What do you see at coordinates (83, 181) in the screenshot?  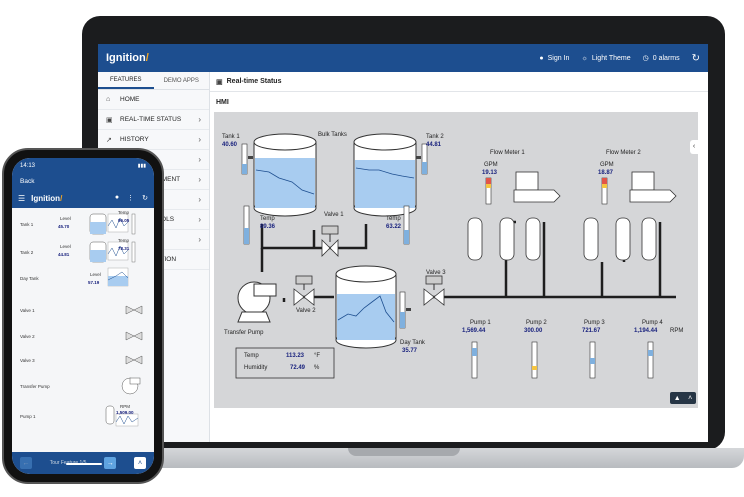 I see `back-button: Back` at bounding box center [83, 181].